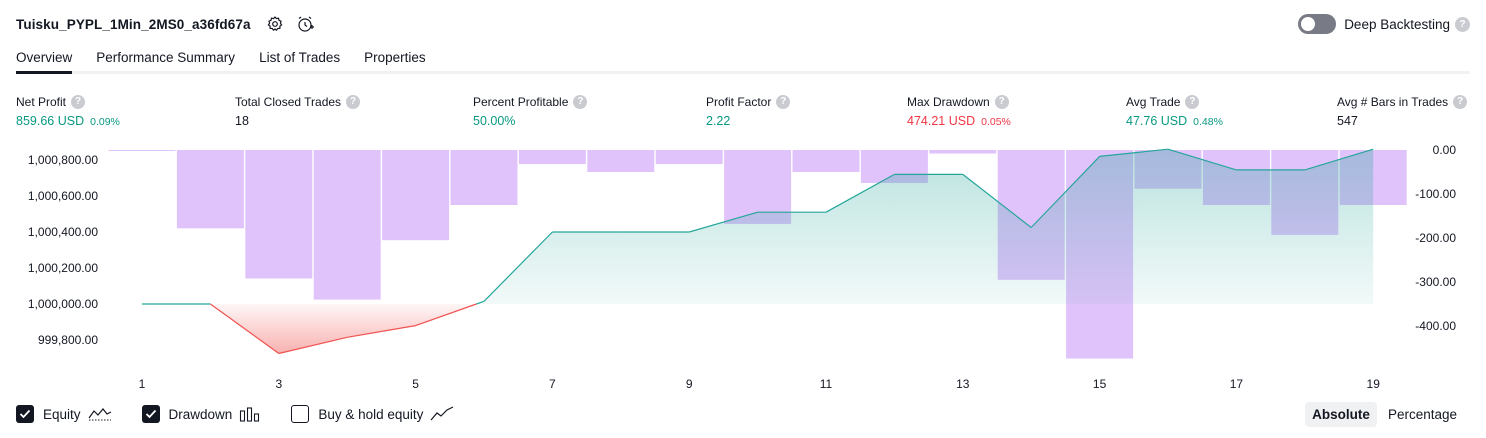 The height and width of the screenshot is (438, 1486). I want to click on buy-hold-checkbox, so click(300, 414).